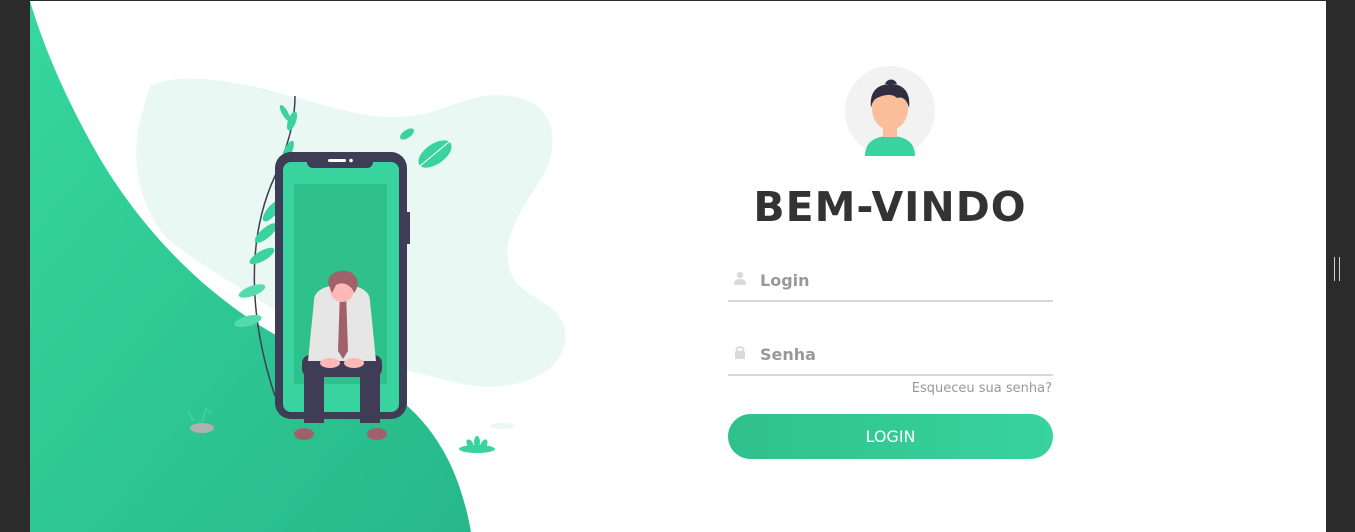 The image size is (1355, 532). I want to click on user-icon, so click(740, 278).